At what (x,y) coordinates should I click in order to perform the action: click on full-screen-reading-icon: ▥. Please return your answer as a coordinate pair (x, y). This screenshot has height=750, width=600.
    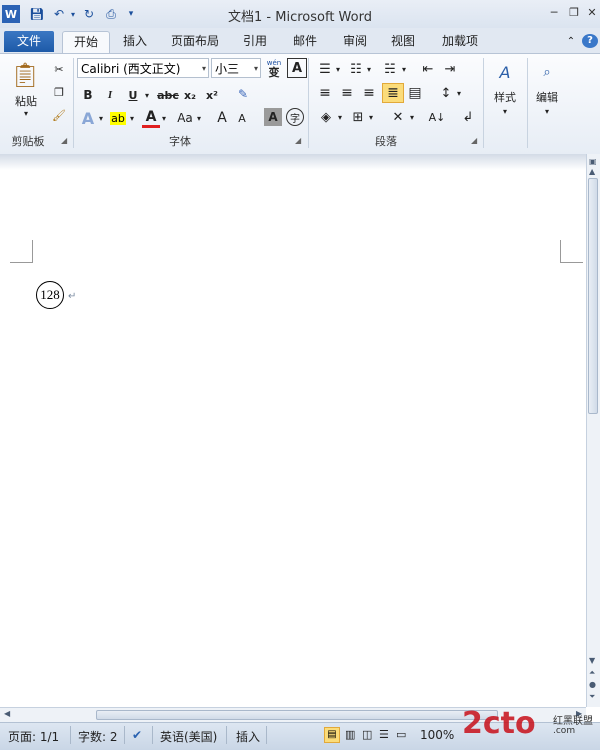
    Looking at the image, I should click on (350, 734).